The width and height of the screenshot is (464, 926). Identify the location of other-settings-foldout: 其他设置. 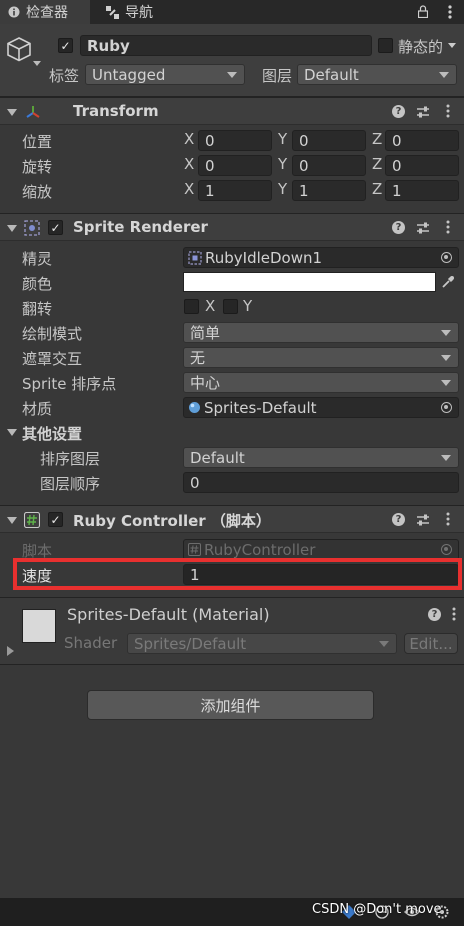
(52, 433).